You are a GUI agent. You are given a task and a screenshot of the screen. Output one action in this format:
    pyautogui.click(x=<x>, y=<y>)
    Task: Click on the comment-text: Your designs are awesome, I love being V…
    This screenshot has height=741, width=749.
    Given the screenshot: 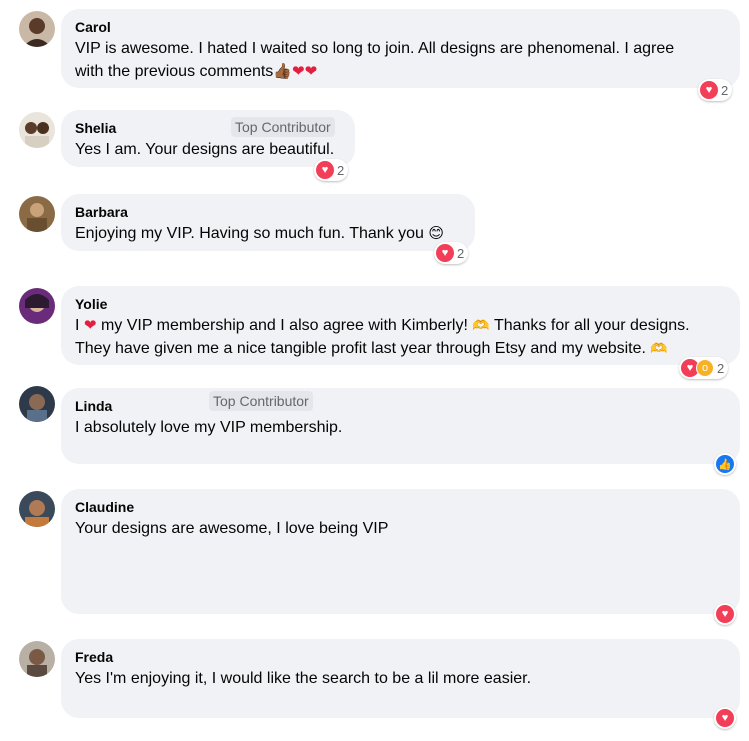 What is the action you would take?
    pyautogui.click(x=232, y=528)
    